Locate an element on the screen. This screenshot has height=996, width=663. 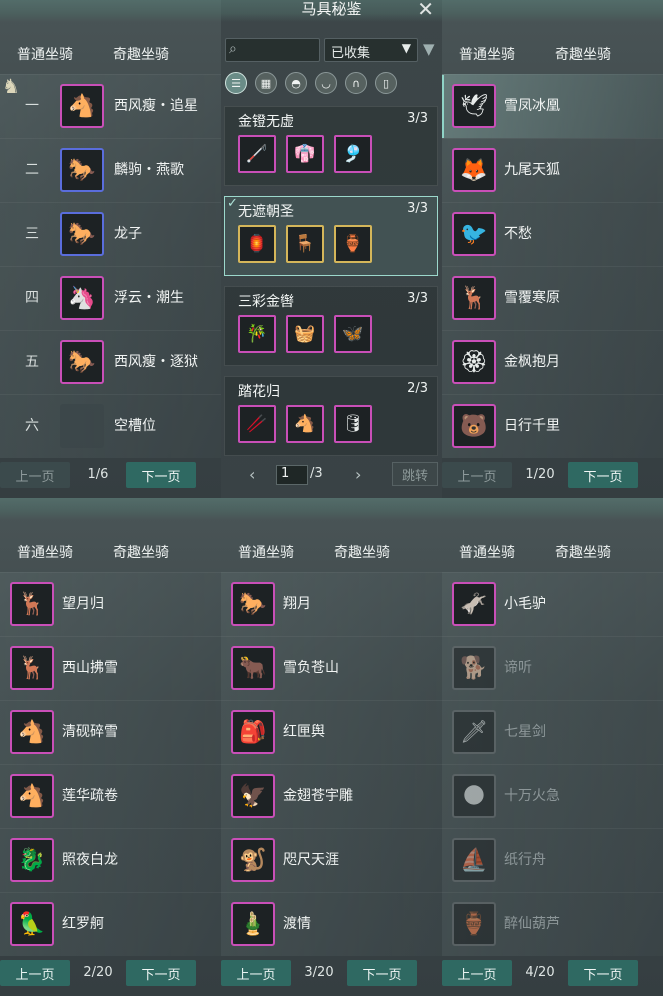
chevron-right-icon: › is located at coordinates (358, 474).